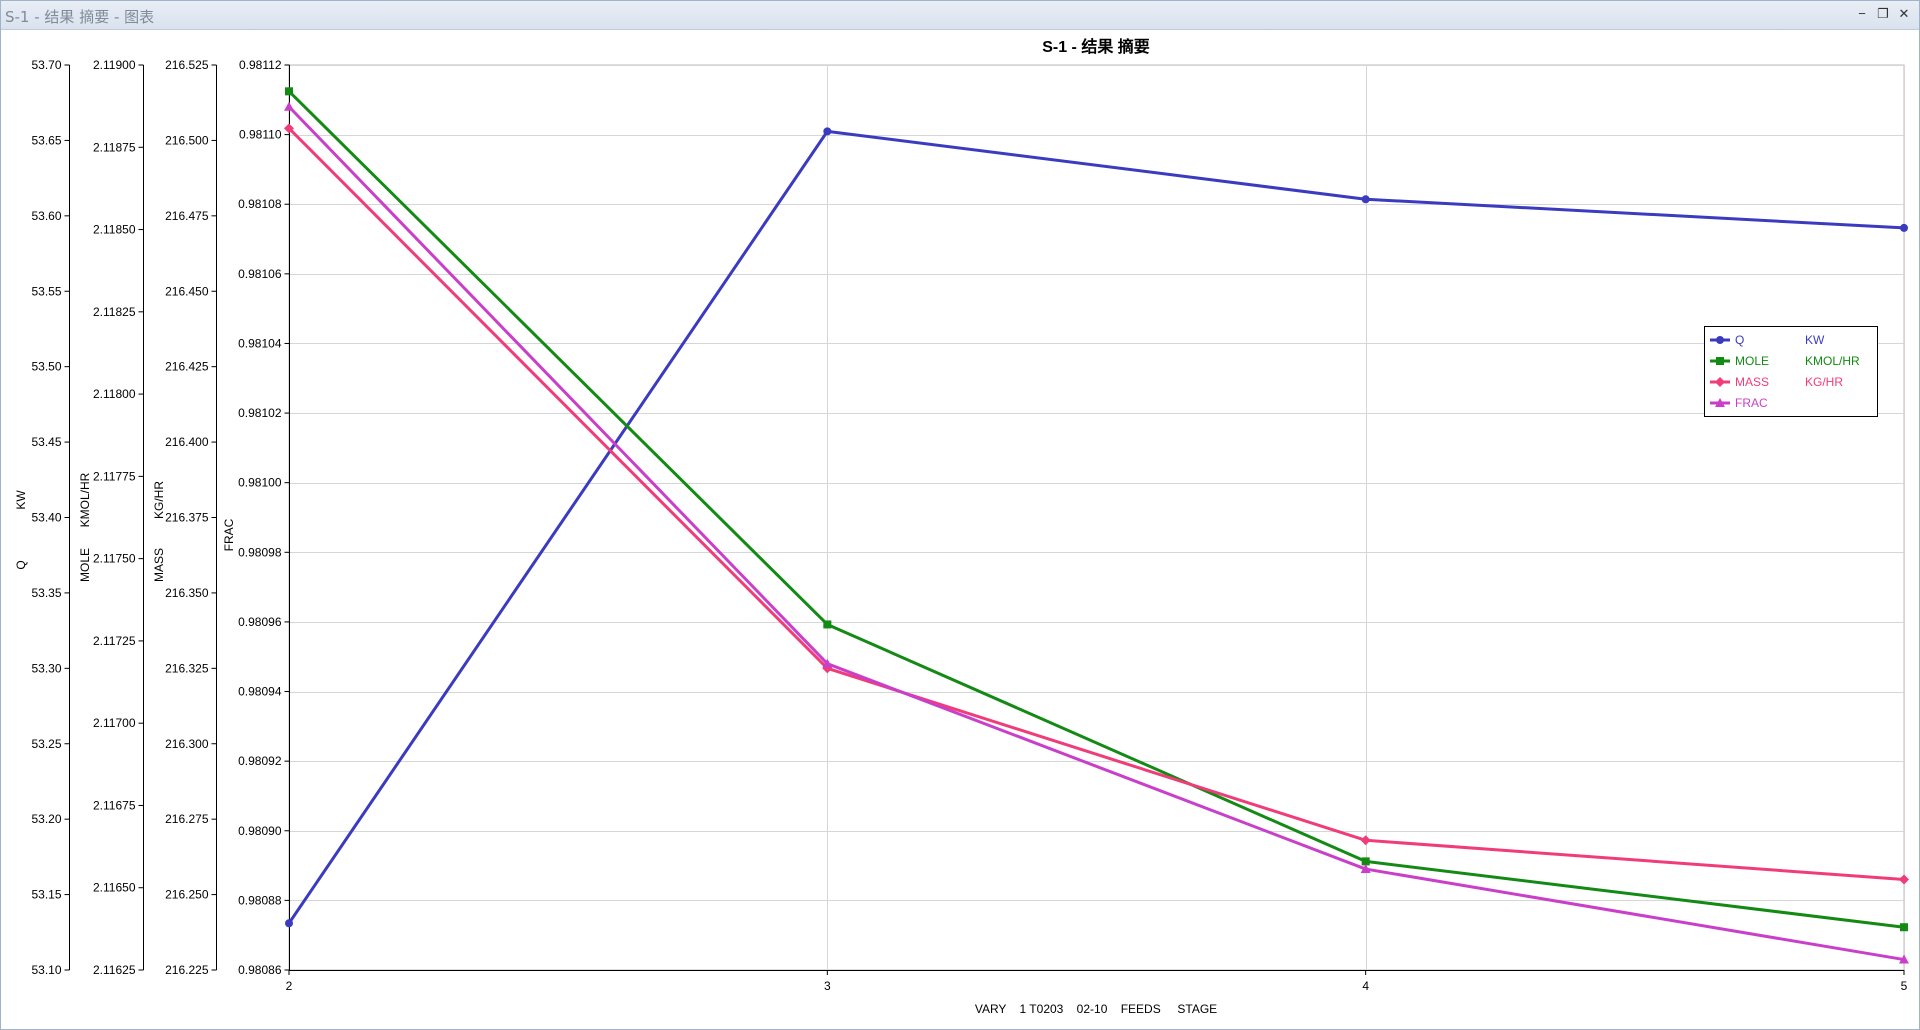  I want to click on y-tick-label: 2.11800, so click(114, 394).